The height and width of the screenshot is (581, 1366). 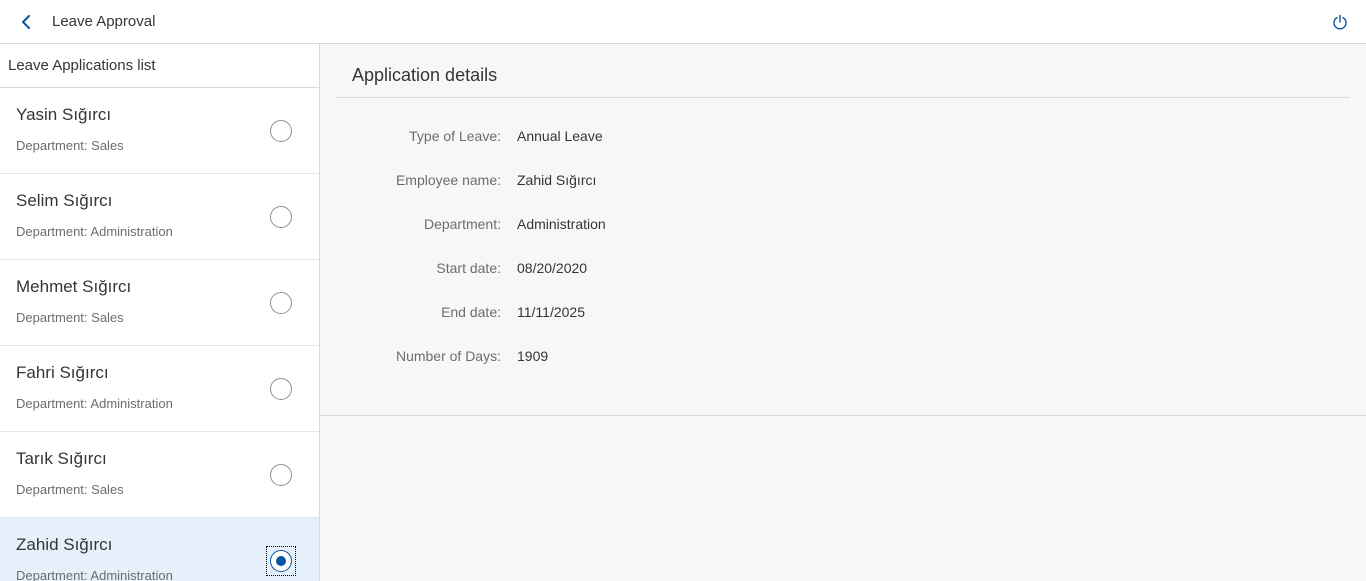 What do you see at coordinates (560, 136) in the screenshot?
I see `field-value: Annual Leave` at bounding box center [560, 136].